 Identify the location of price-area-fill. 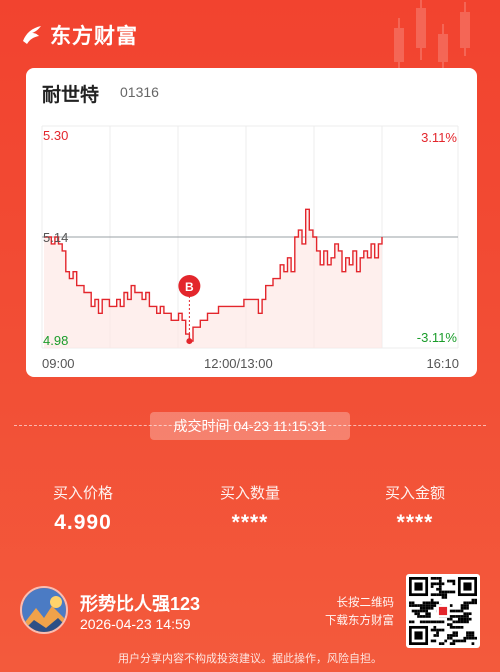
(213, 278).